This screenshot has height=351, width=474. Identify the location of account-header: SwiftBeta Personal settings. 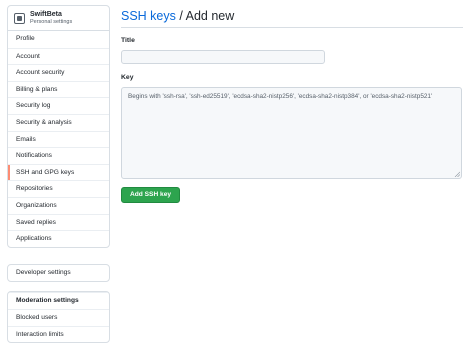
(58, 18).